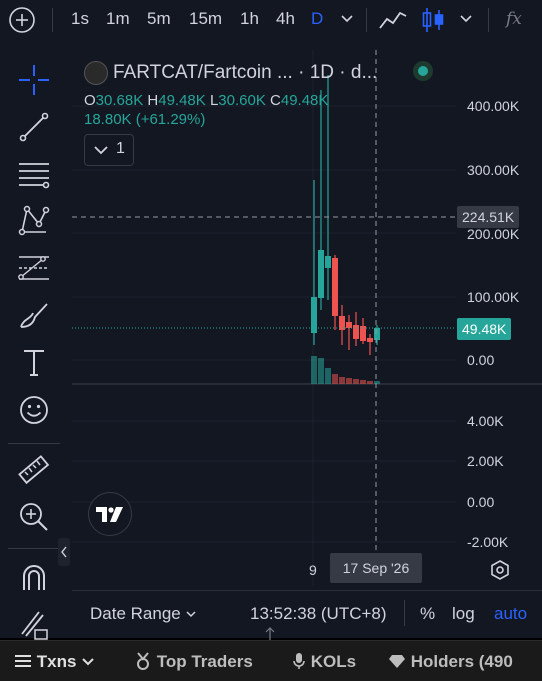 This screenshot has height=681, width=542. I want to click on tradingview-logo-icon, so click(109, 514).